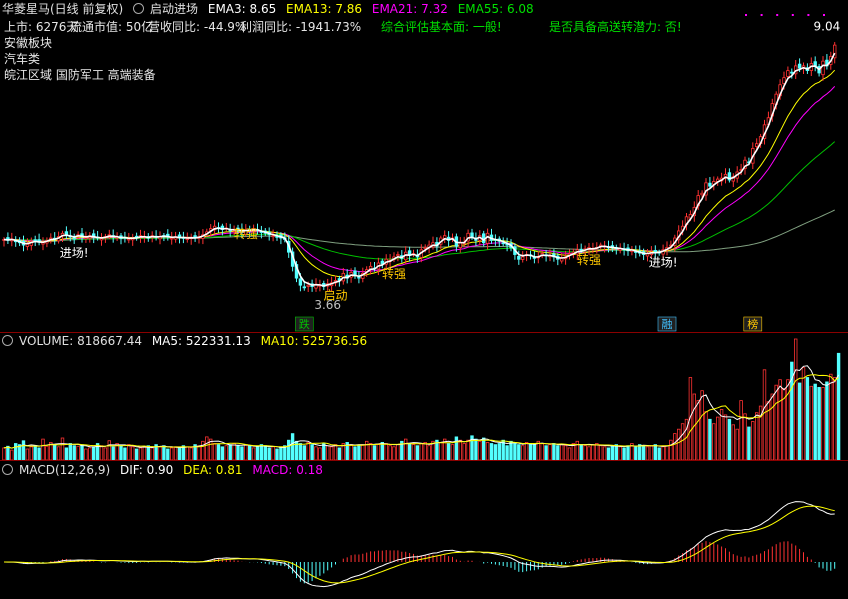 This screenshot has height=599, width=848. Describe the element at coordinates (80, 75) in the screenshot. I see `info-concepts: 皖江区域 国防军工 高端装备` at that location.